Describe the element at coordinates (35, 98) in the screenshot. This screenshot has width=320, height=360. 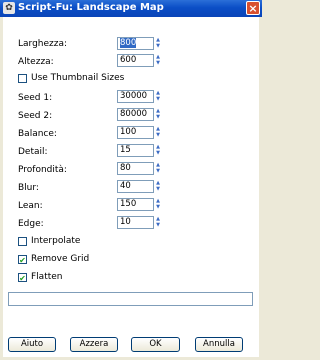
I see `seed1-label: Seed 1:` at that location.